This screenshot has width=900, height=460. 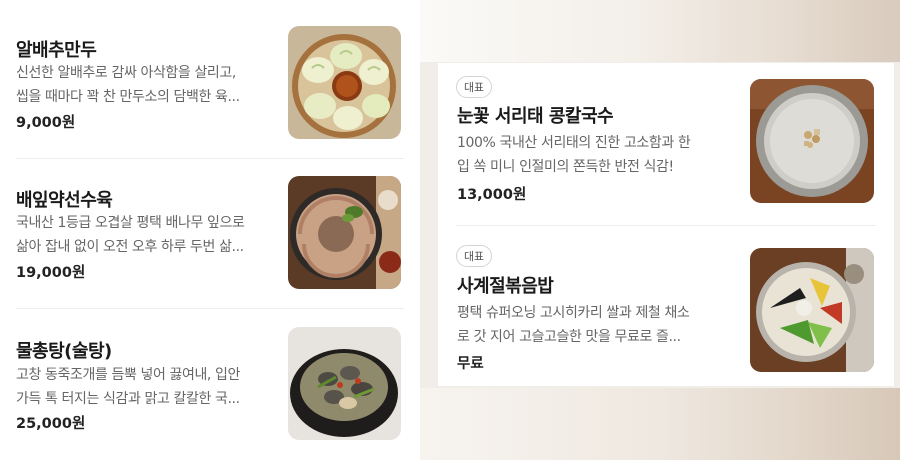 What do you see at coordinates (574, 143) in the screenshot?
I see `menu-item-desc-line1: 100% 국내산 서리태의 진한 고소함과 한` at bounding box center [574, 143].